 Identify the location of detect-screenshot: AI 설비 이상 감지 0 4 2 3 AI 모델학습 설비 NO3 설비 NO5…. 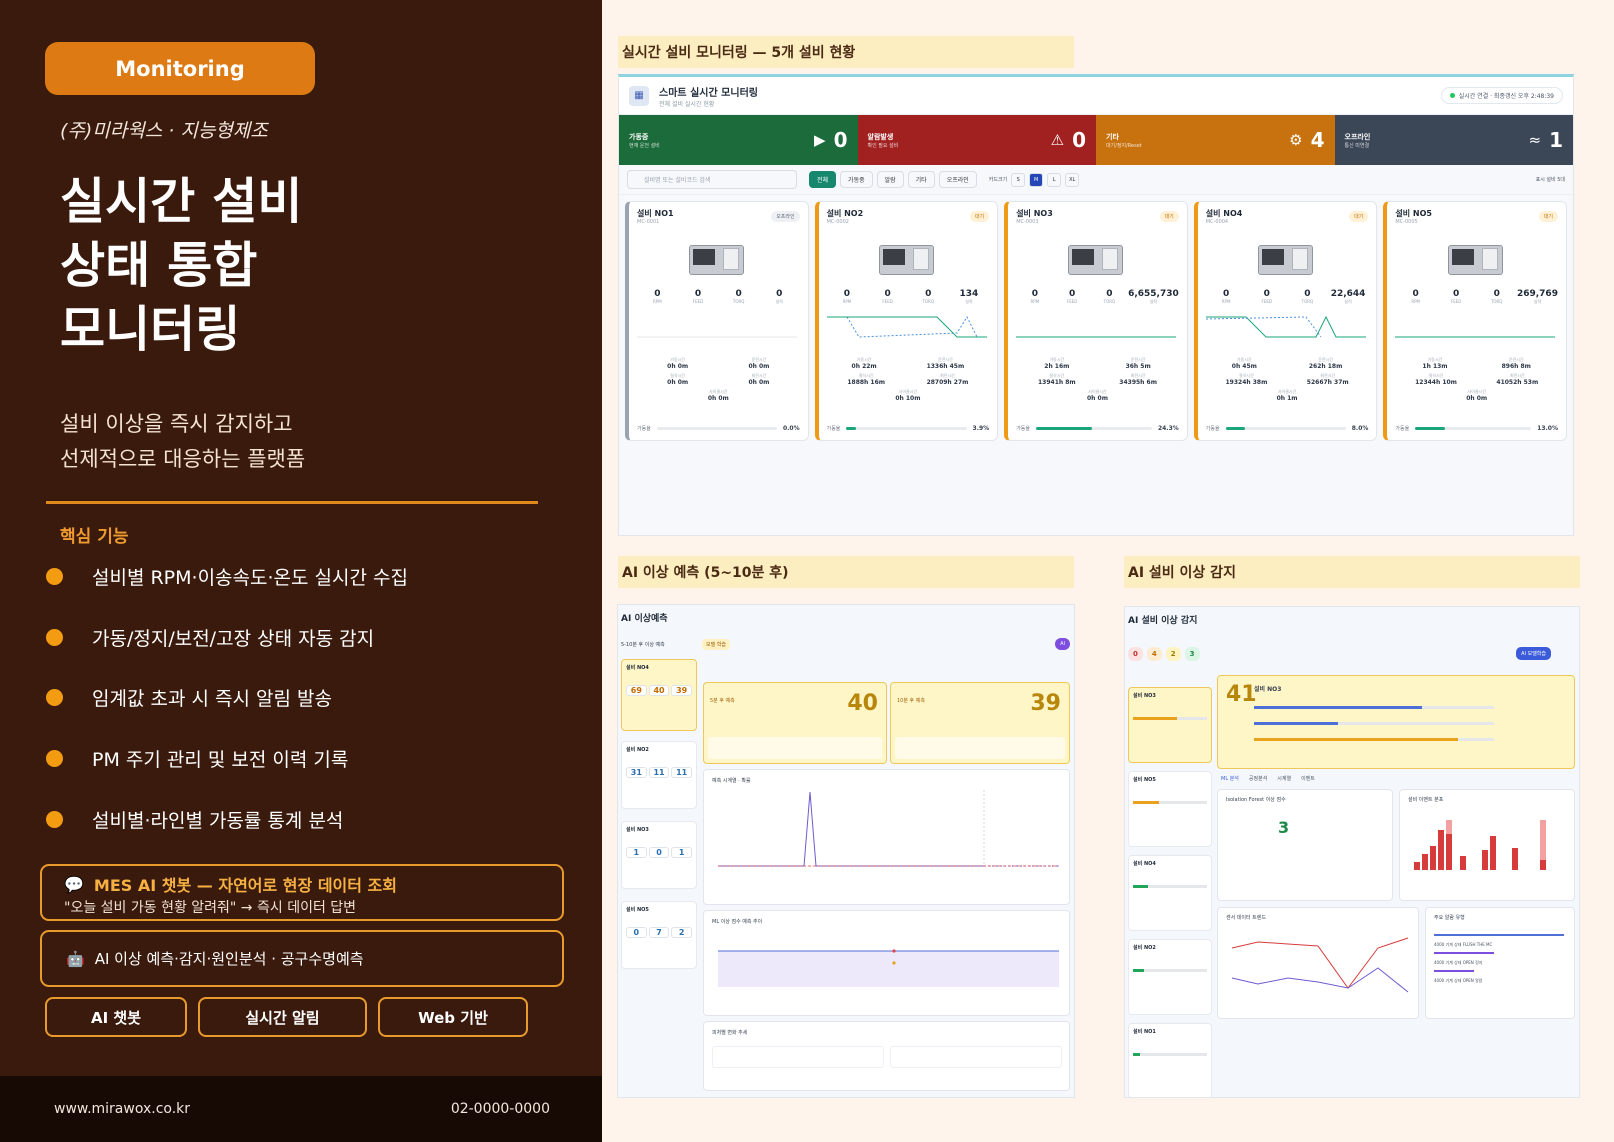
(1352, 852).